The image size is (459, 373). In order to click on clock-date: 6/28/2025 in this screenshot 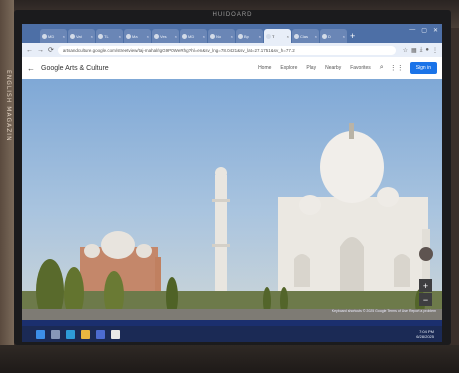, I will do `click(425, 336)`.